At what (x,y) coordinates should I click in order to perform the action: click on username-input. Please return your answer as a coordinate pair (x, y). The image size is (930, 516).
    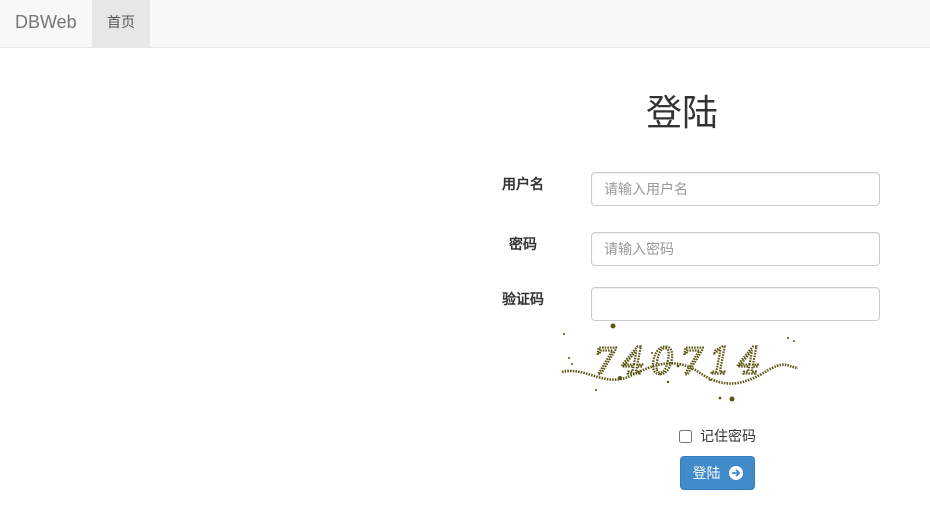
    Looking at the image, I should click on (735, 189).